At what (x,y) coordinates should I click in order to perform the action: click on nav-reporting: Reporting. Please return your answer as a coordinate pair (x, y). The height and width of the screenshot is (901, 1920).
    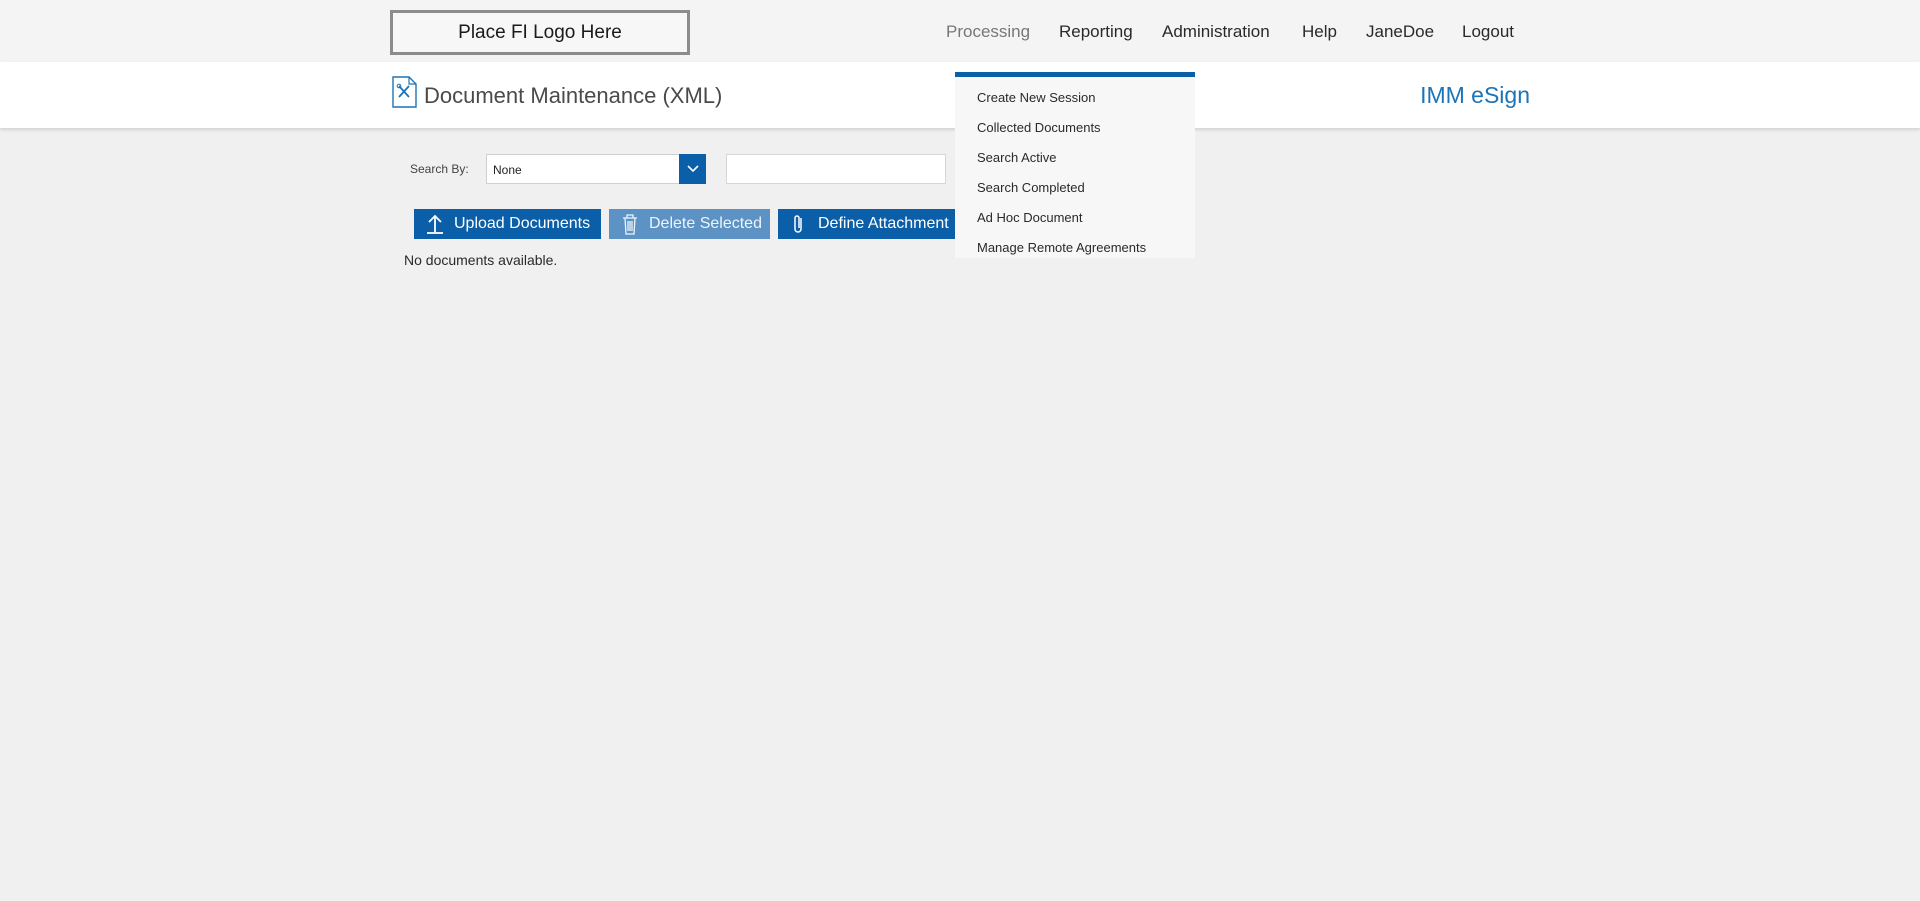
    Looking at the image, I should click on (1096, 32).